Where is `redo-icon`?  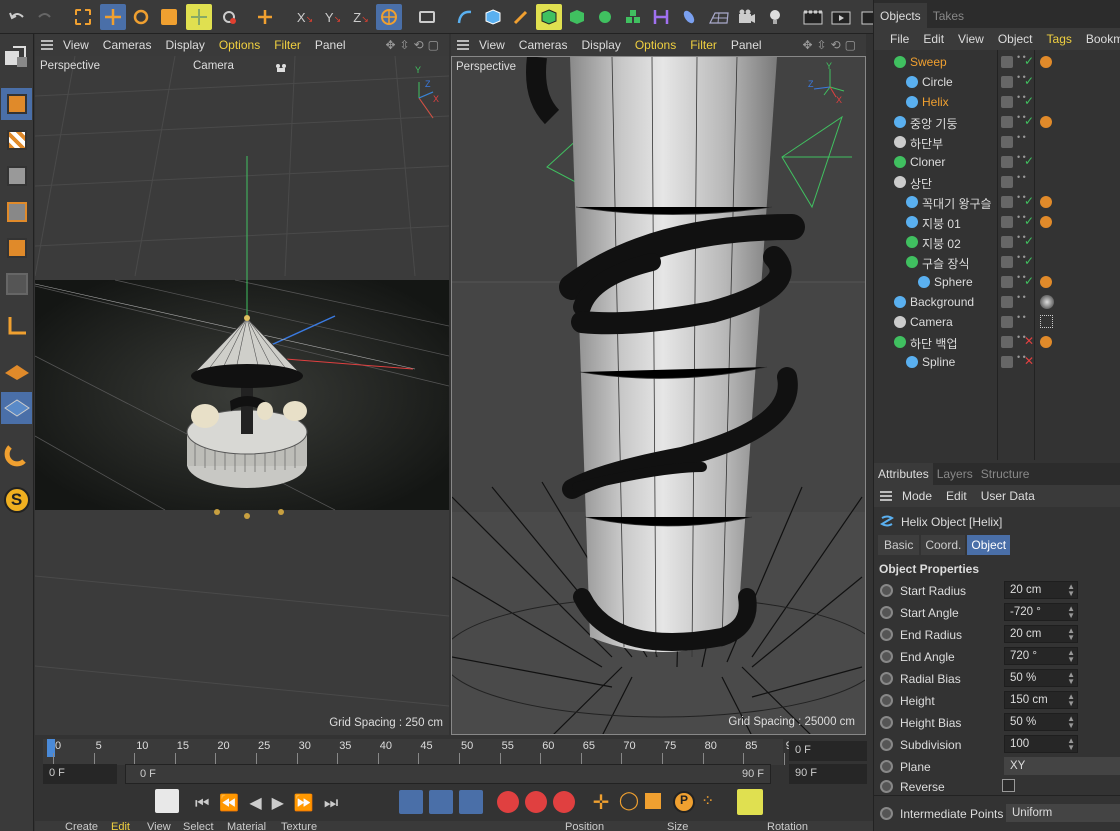
redo-icon is located at coordinates (45, 17).